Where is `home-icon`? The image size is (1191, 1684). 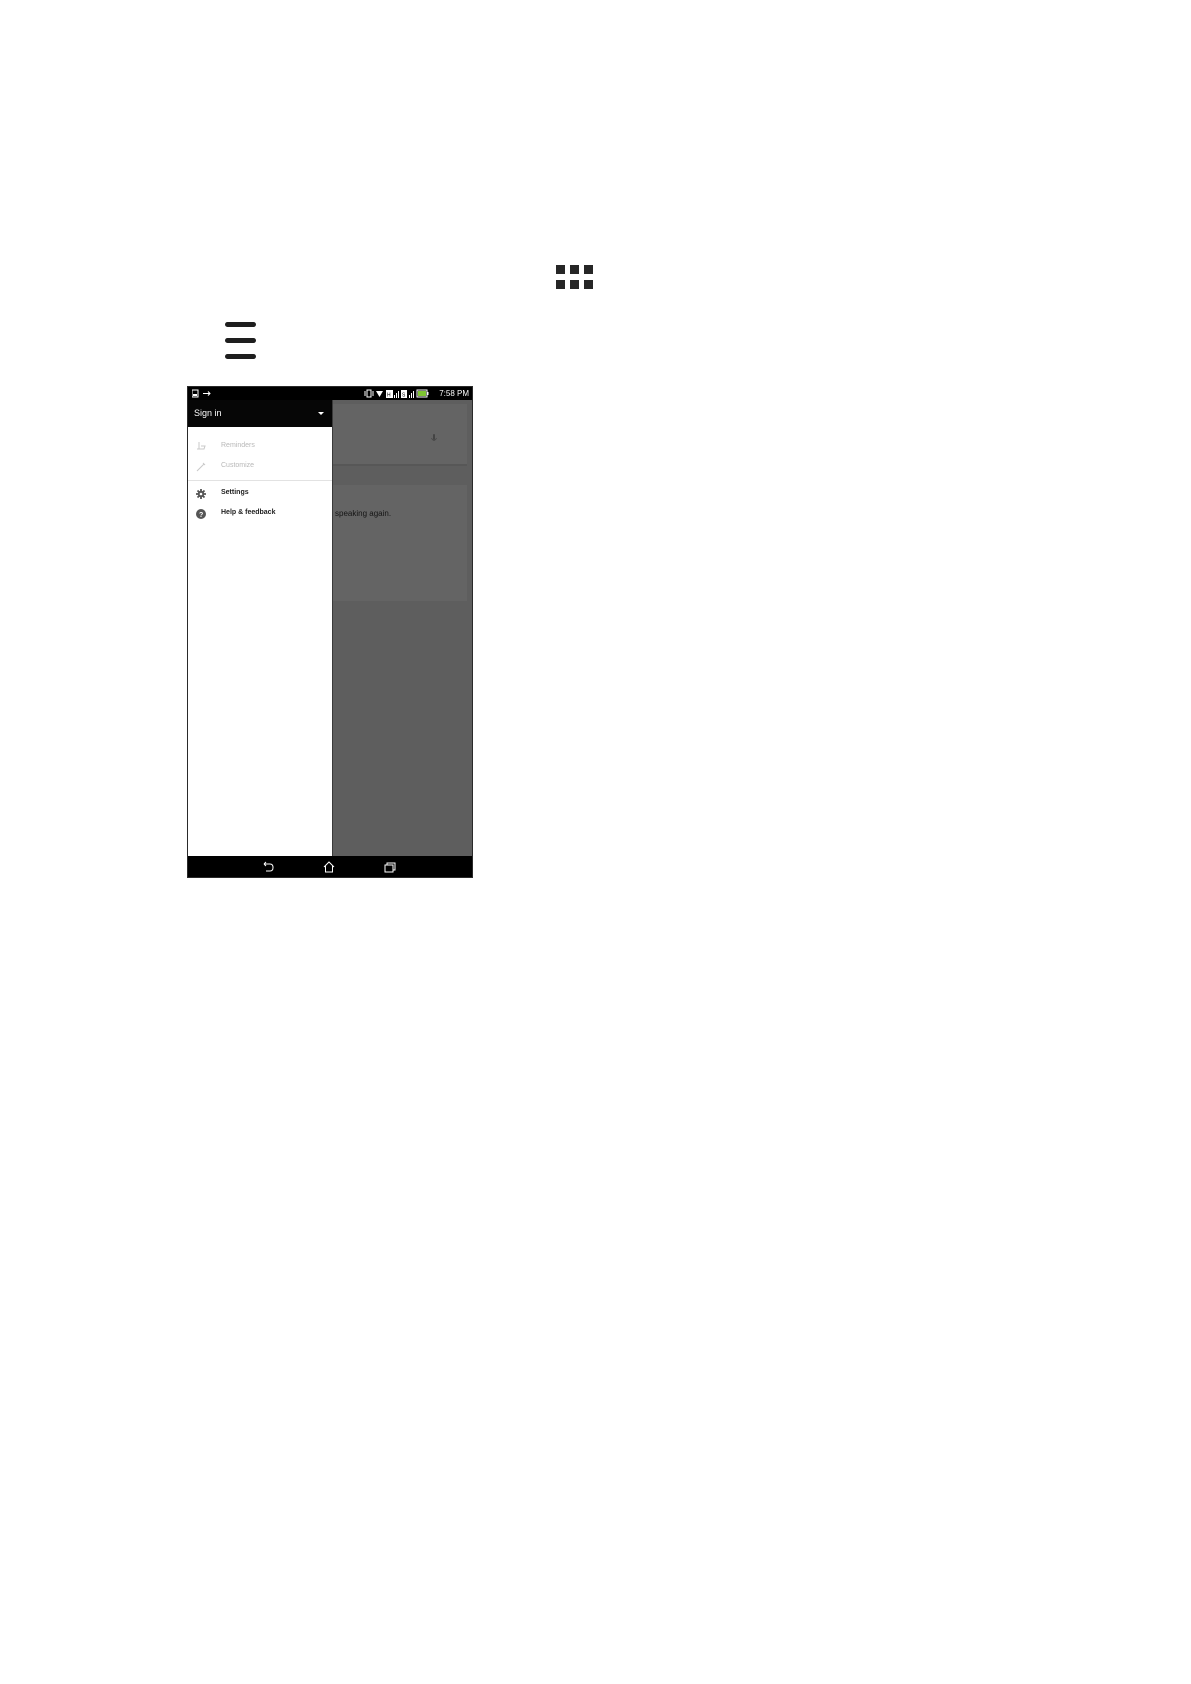
home-icon is located at coordinates (329, 867).